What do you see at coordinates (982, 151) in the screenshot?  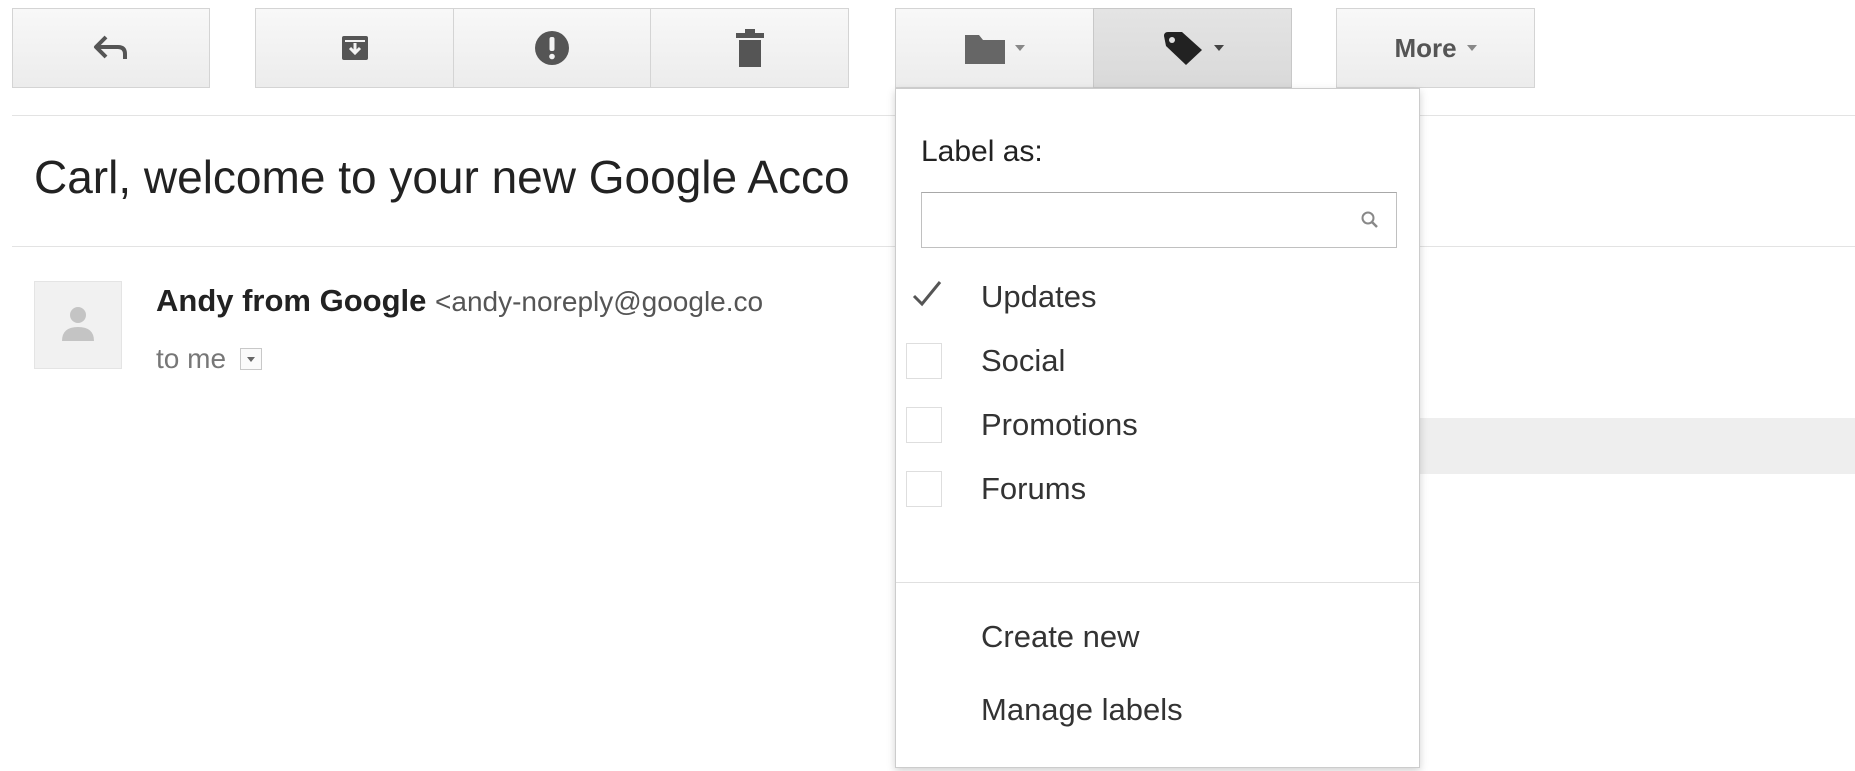 I see `menu-title: Label as:` at bounding box center [982, 151].